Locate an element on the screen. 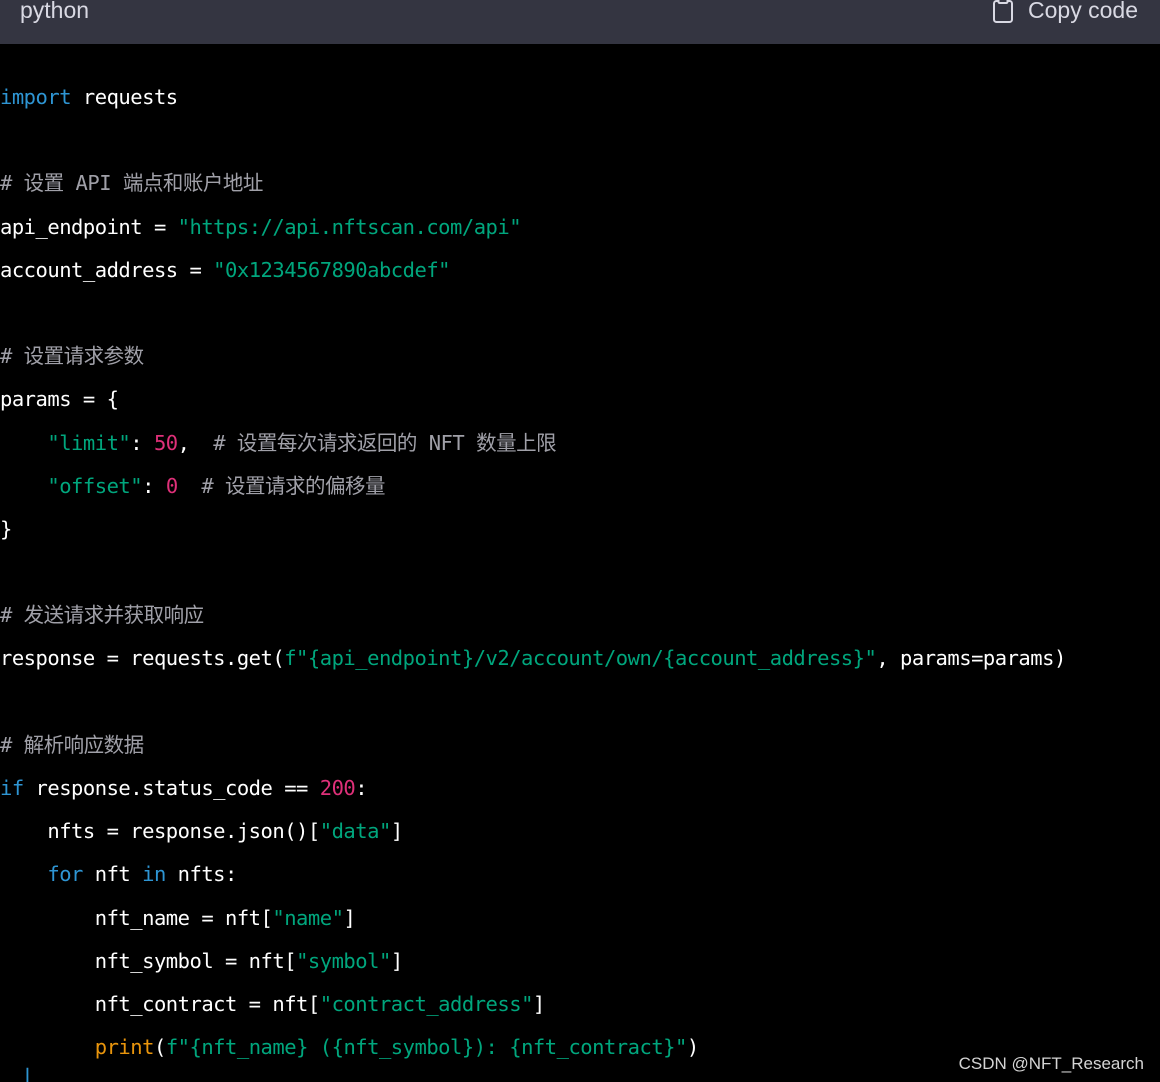 The height and width of the screenshot is (1082, 1160). language-label: python is located at coordinates (55, 11).